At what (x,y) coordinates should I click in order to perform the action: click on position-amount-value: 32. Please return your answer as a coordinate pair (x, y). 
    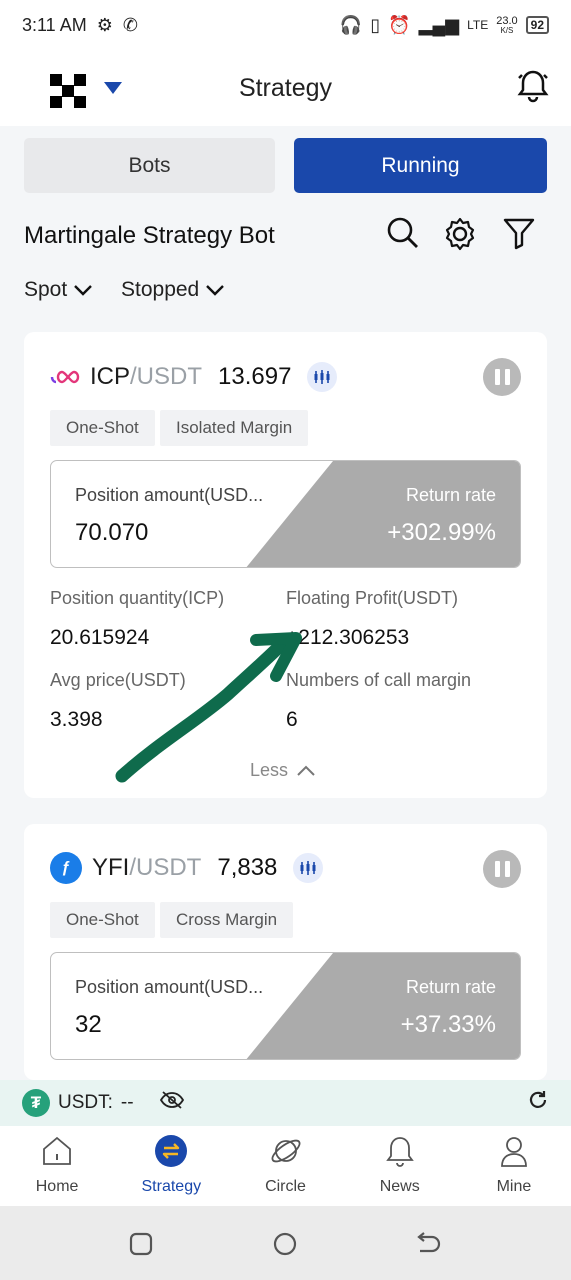
    Looking at the image, I should click on (88, 1024).